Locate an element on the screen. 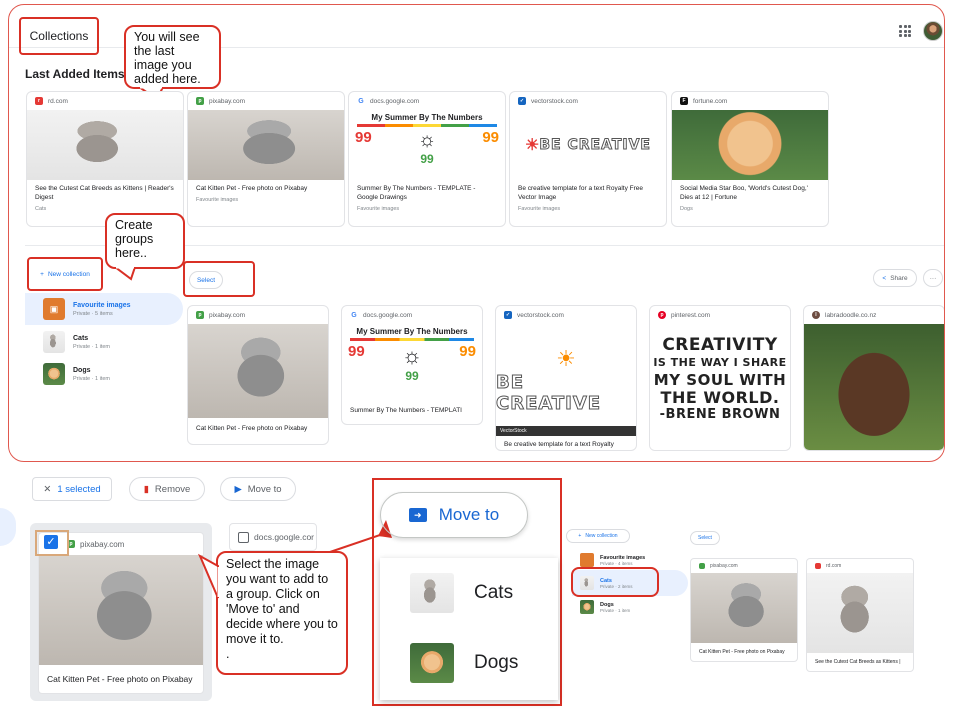 Image resolution: width=955 pixels, height=715 pixels. share-button: < Share is located at coordinates (895, 278).